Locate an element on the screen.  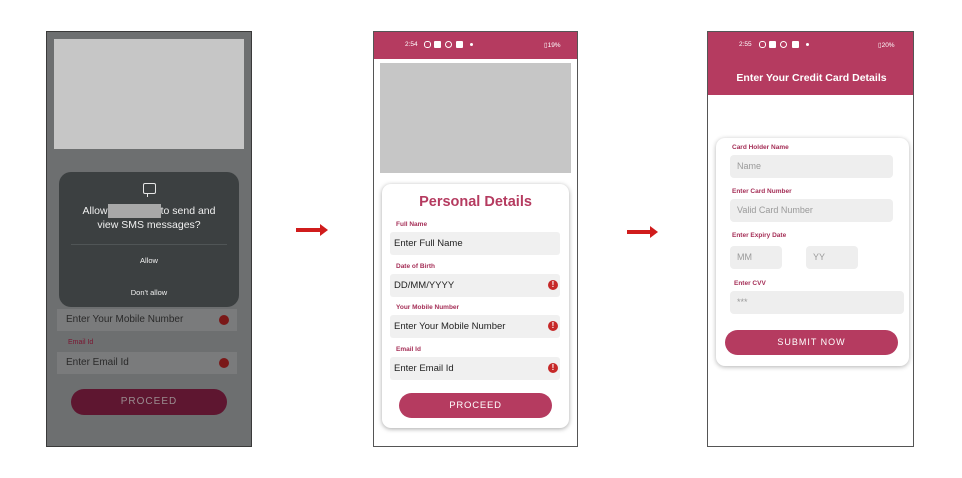
expiry-label: Enter Expiry Date is located at coordinates (759, 235).